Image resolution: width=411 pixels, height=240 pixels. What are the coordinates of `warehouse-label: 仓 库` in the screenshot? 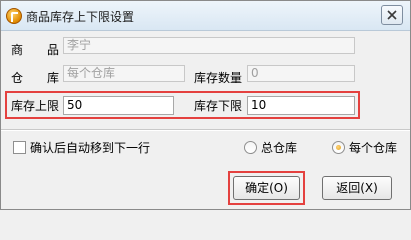 It's located at (35, 78).